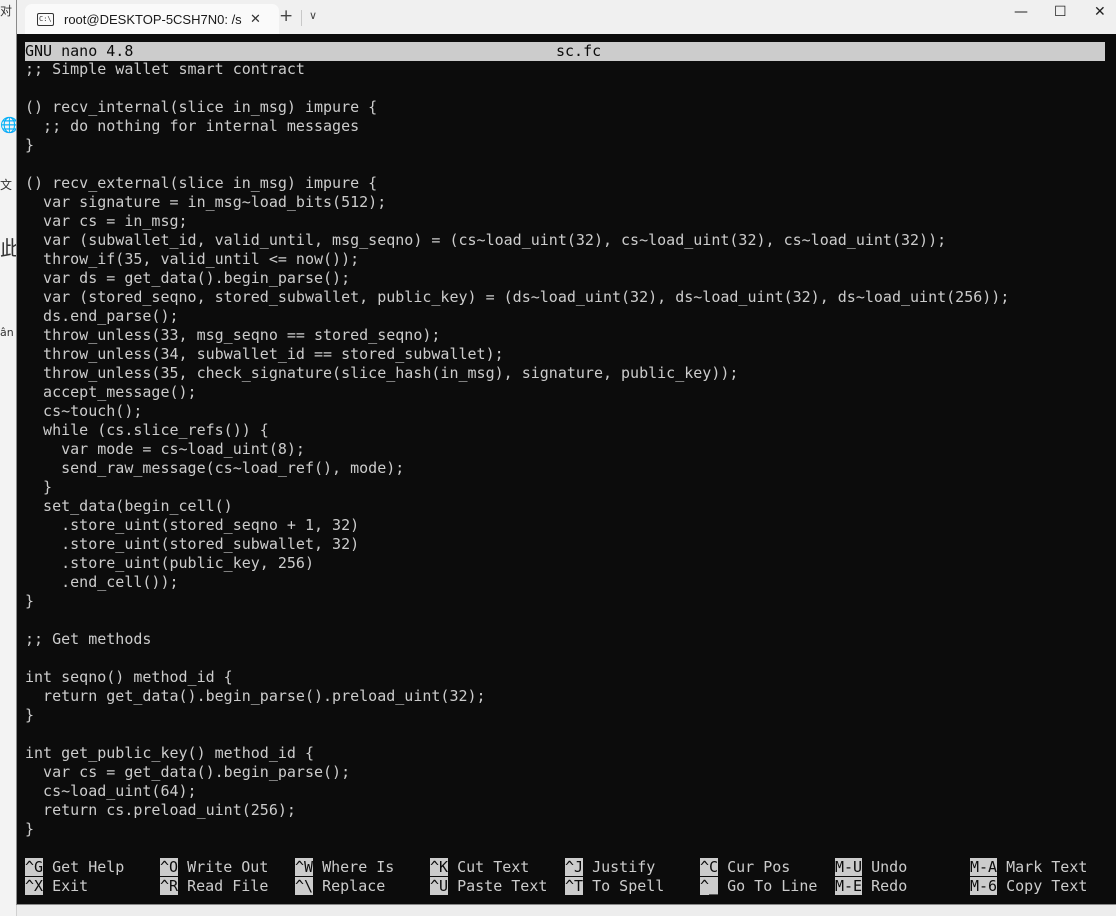  What do you see at coordinates (517, 506) in the screenshot?
I see `code-line: set_data(begin_cell()` at bounding box center [517, 506].